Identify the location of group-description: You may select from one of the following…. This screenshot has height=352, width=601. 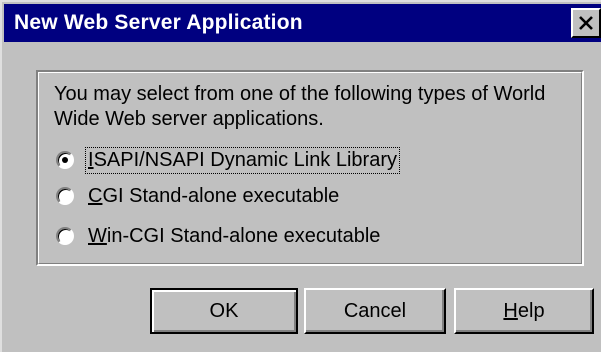
(300, 106).